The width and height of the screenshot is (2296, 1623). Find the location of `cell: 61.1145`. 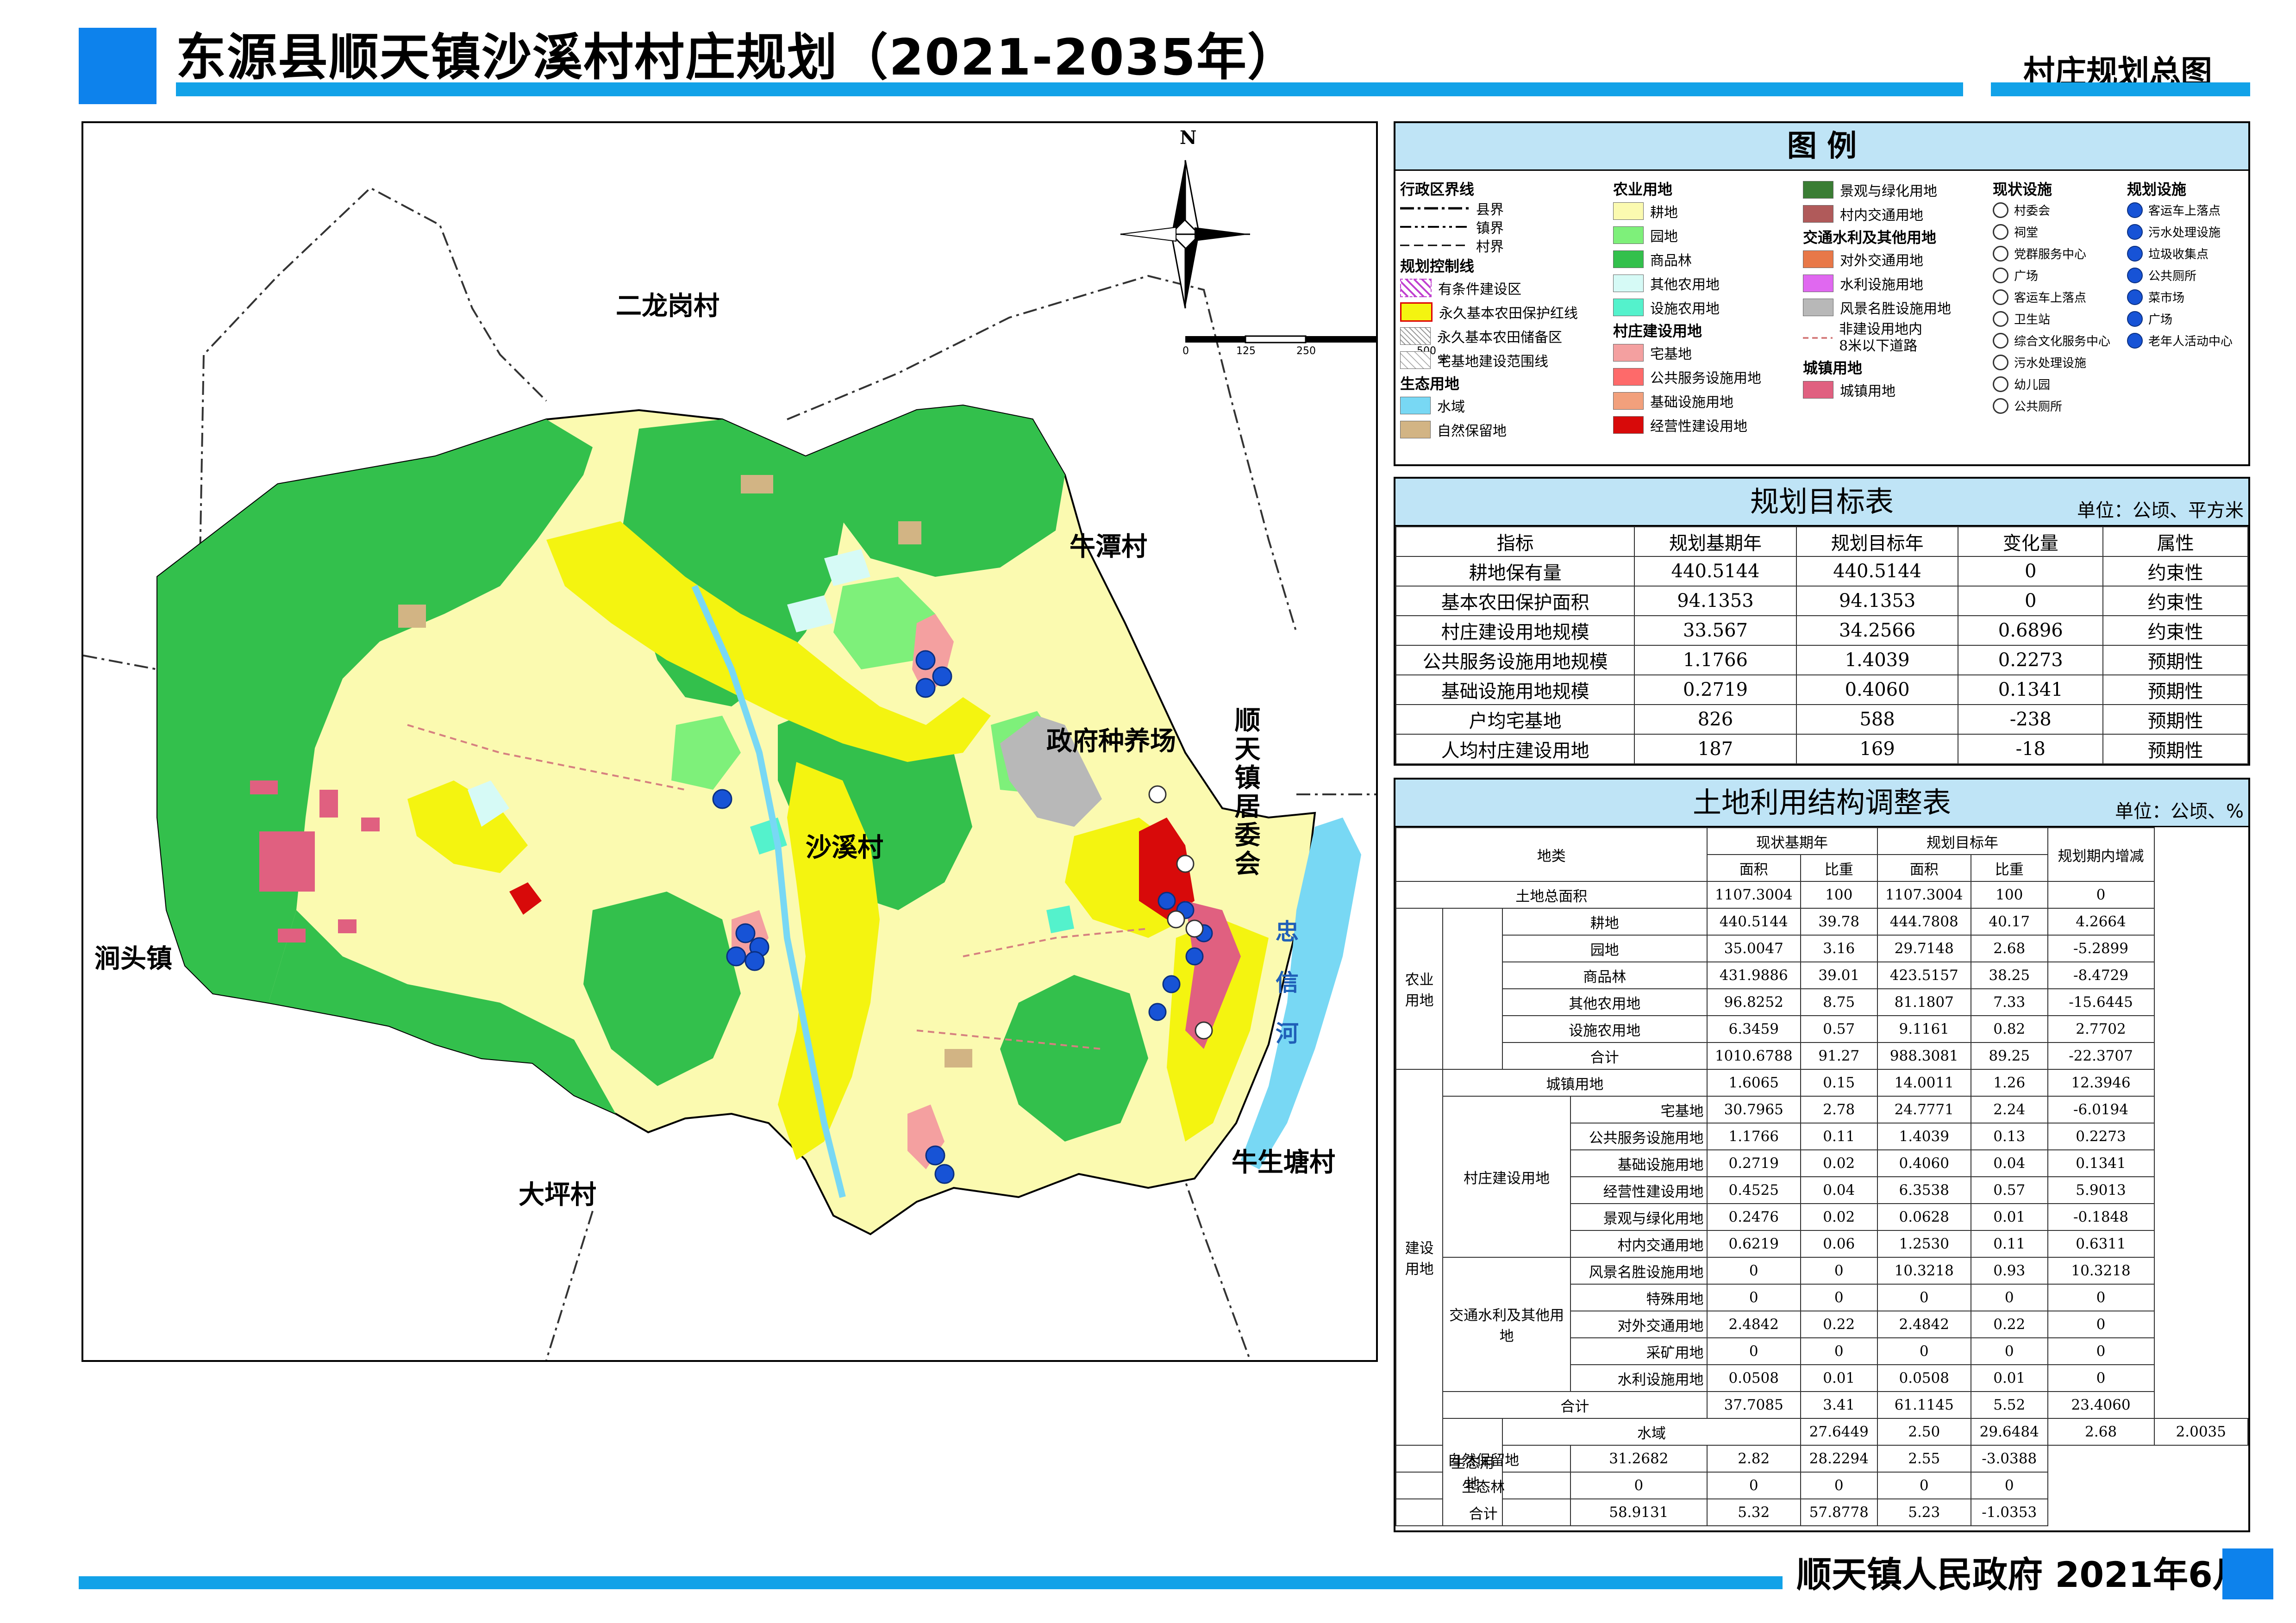

cell: 61.1145 is located at coordinates (1924, 1405).